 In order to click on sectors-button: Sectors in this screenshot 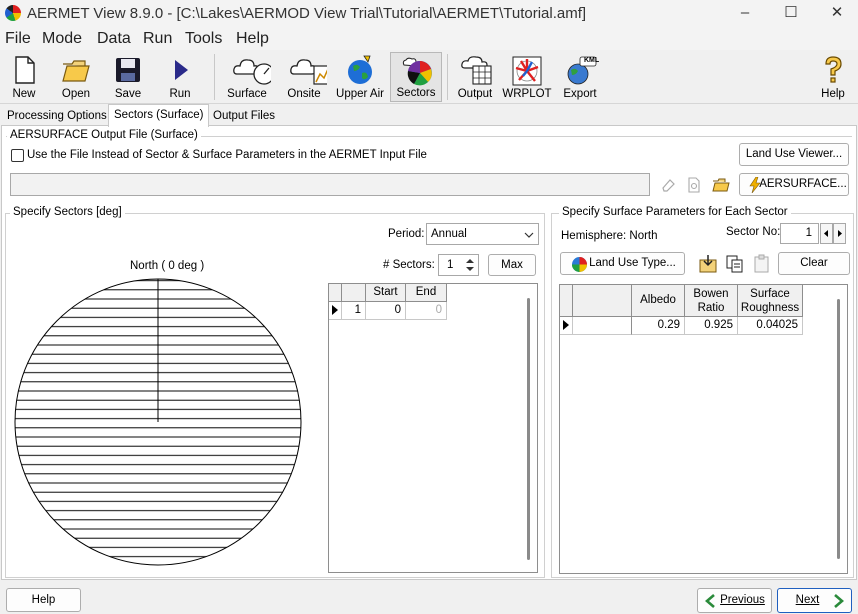, I will do `click(416, 77)`.